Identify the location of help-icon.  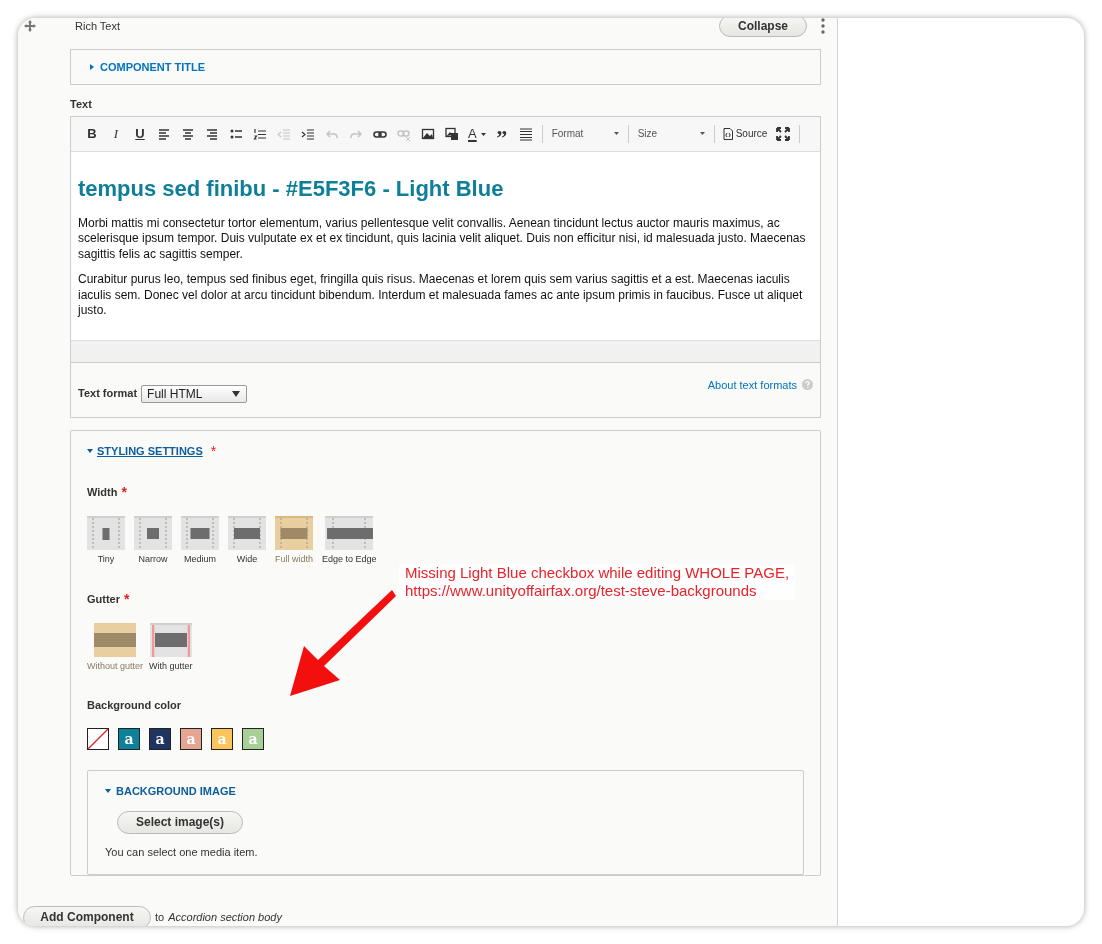
(807, 385).